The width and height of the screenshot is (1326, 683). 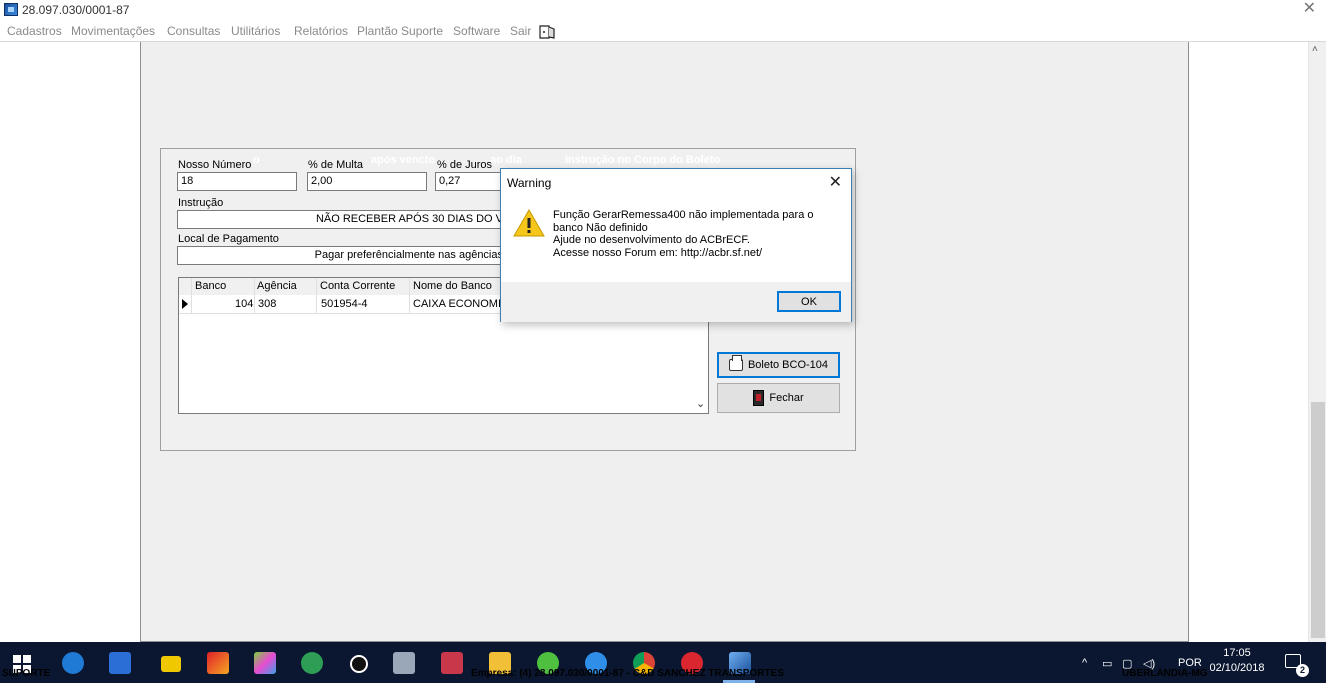 I want to click on warning-icon, so click(x=529, y=223).